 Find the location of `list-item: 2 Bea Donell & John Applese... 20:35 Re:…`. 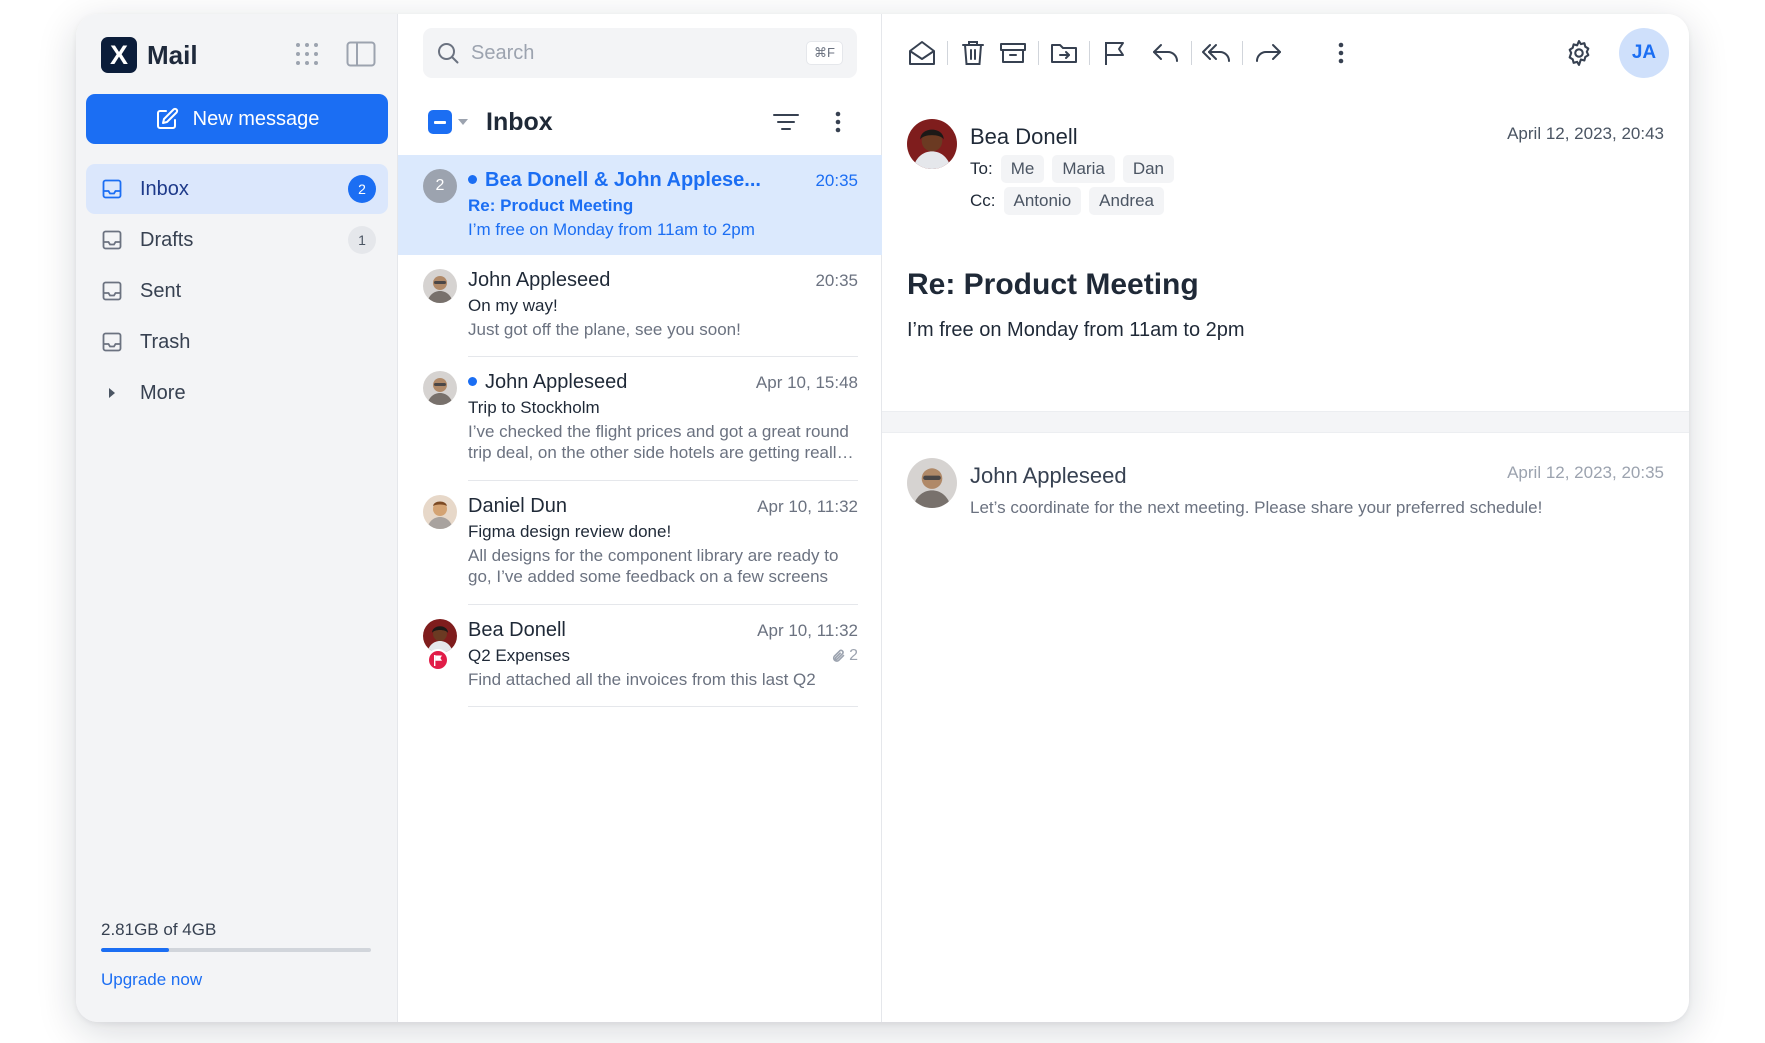

list-item: 2 Bea Donell & John Applese... 20:35 Re:… is located at coordinates (640, 205).